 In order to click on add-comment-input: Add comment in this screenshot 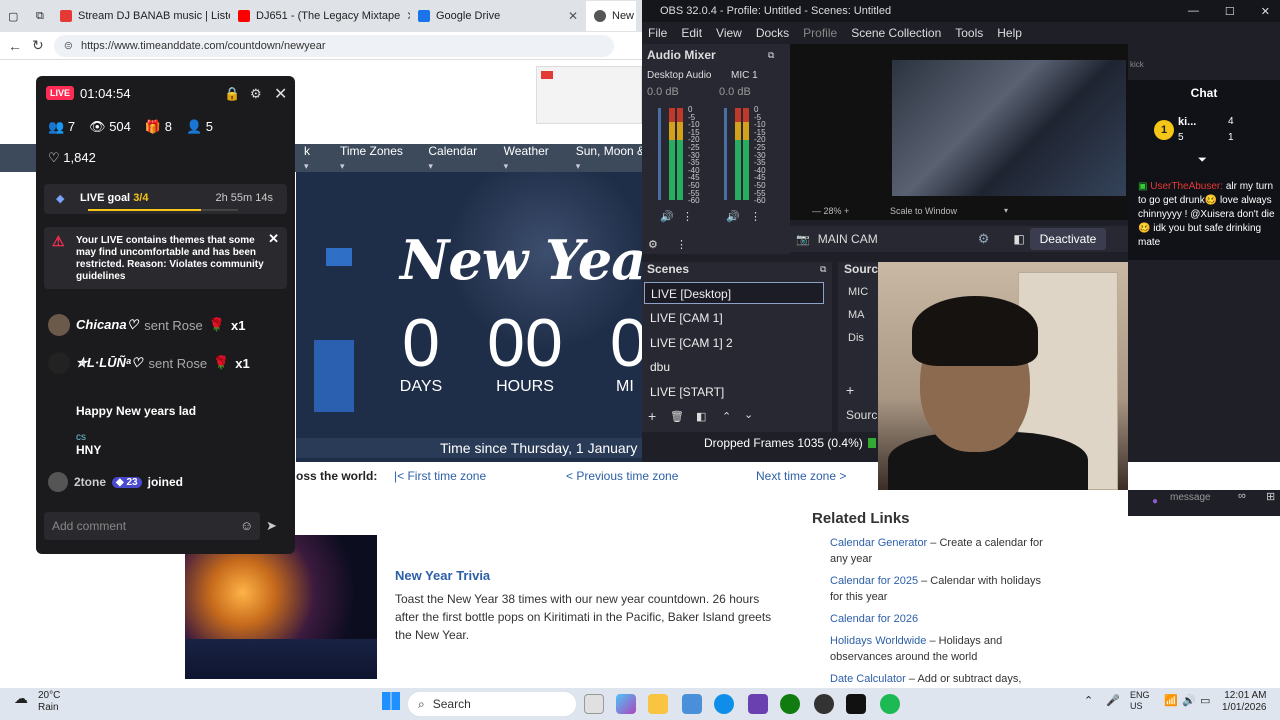, I will do `click(152, 526)`.